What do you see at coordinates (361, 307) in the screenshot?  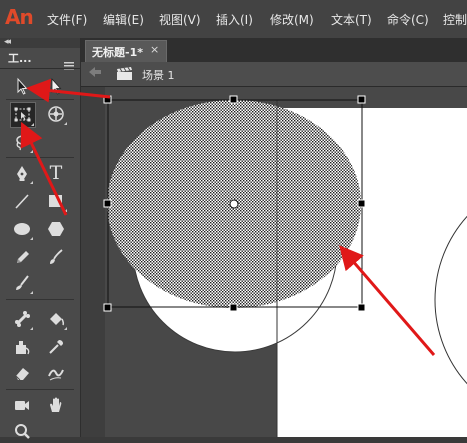 I see `handle-bottom-right` at bounding box center [361, 307].